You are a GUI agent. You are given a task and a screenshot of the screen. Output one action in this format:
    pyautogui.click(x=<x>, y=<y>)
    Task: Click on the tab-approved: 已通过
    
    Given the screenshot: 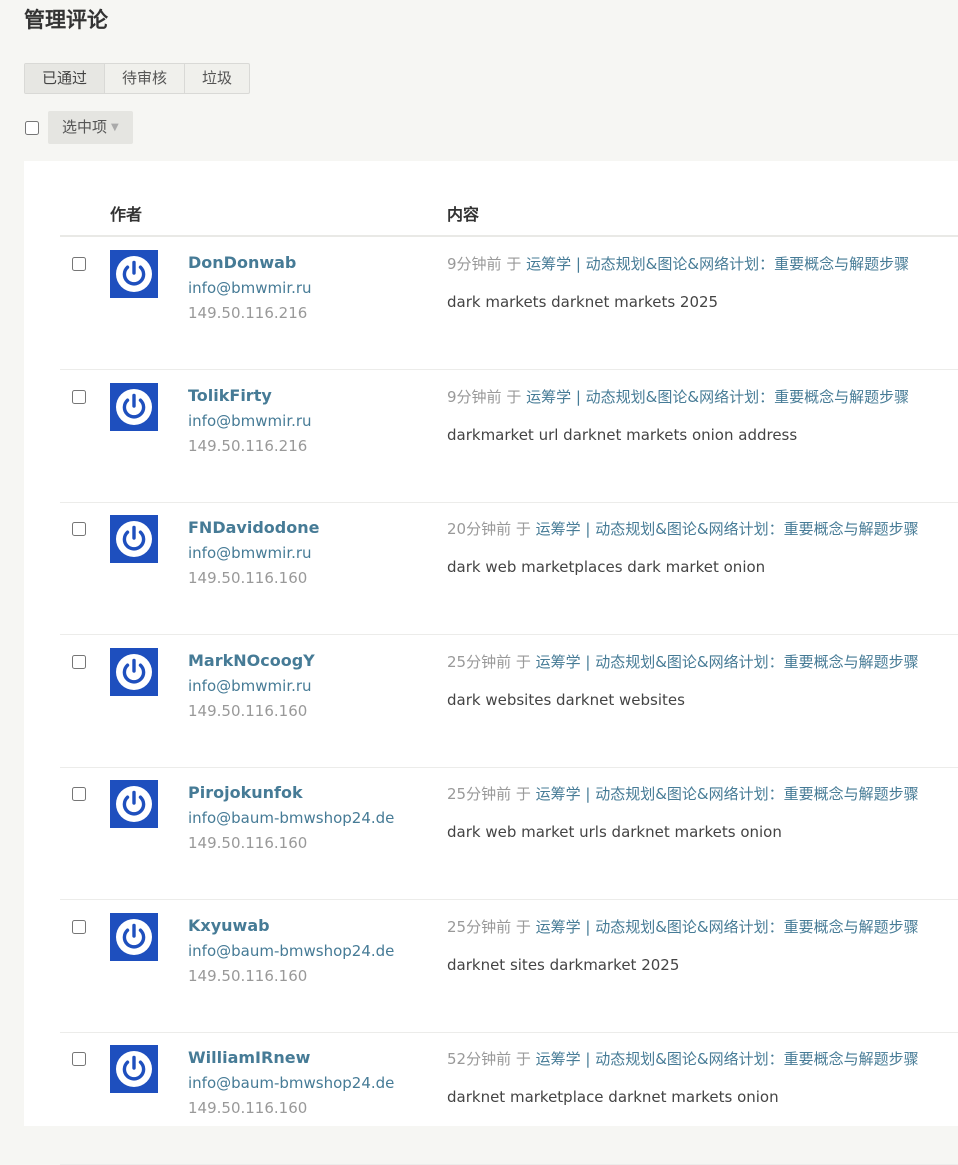 What is the action you would take?
    pyautogui.click(x=65, y=78)
    